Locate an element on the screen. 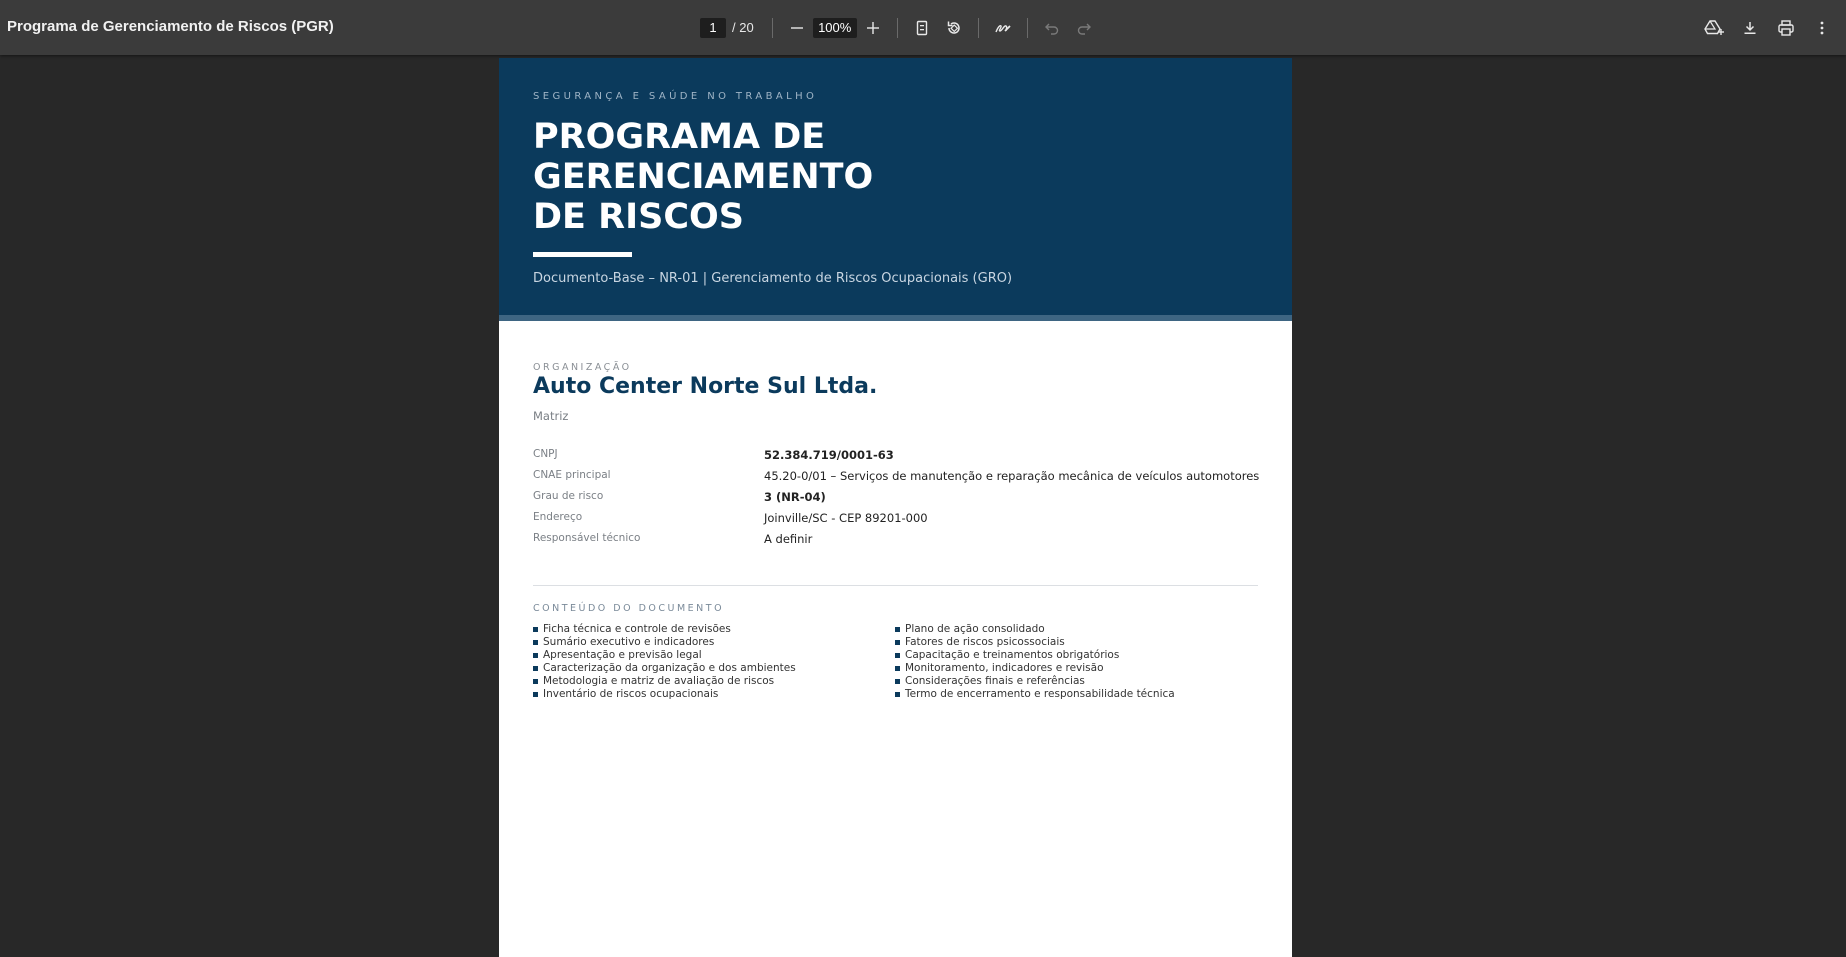  page-number-input is located at coordinates (713, 27).